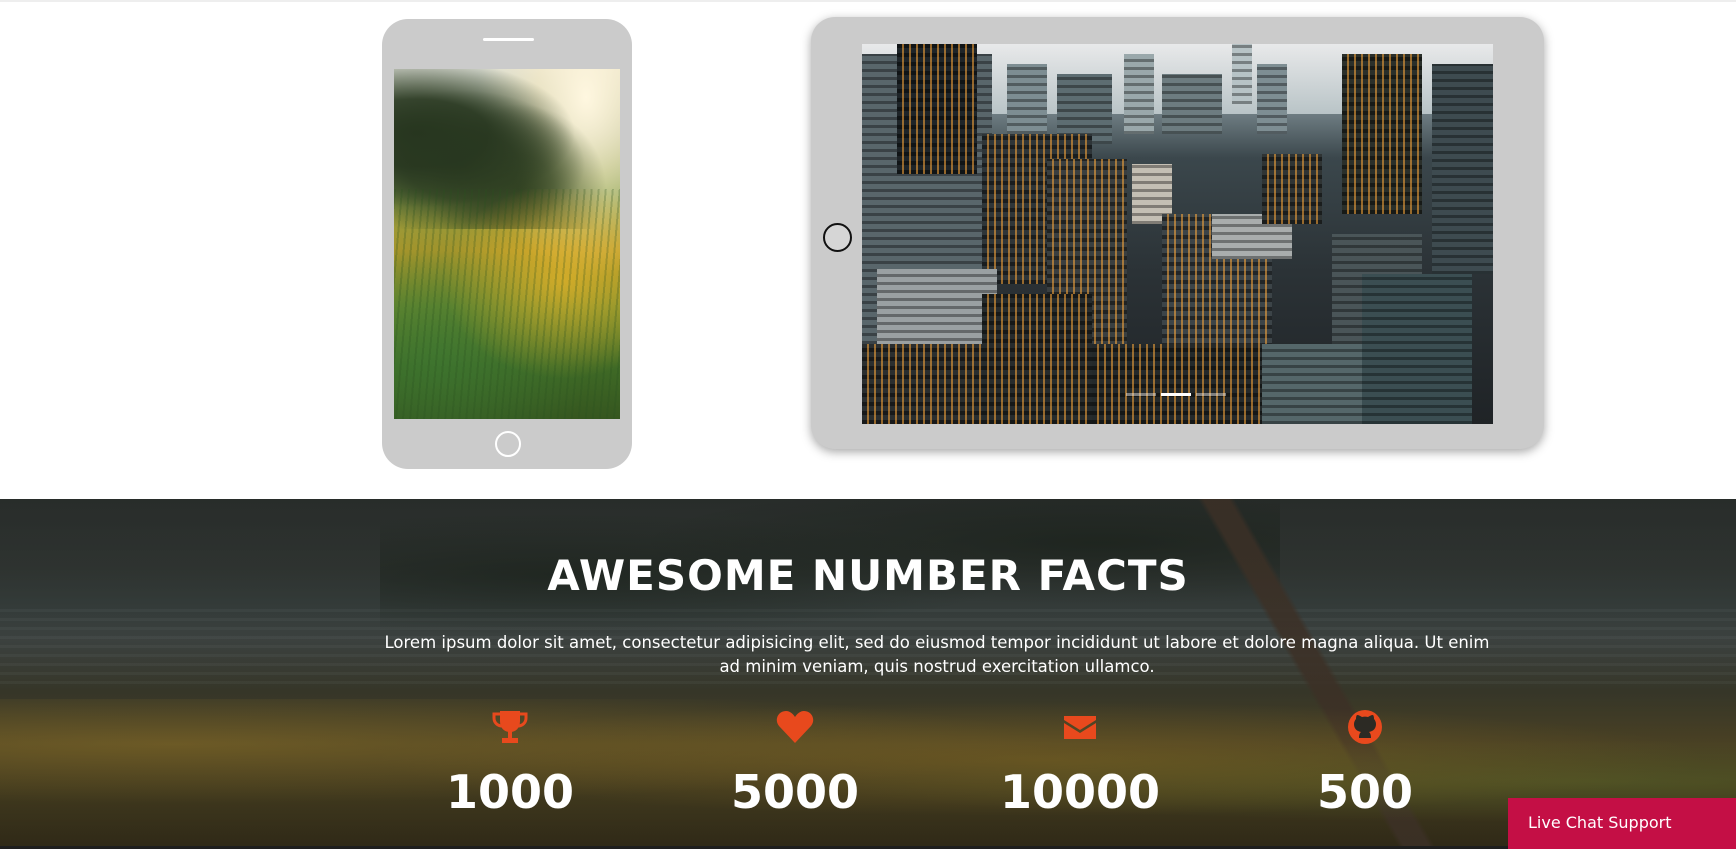 This screenshot has width=1736, height=849. I want to click on top-divider, so click(868, 1).